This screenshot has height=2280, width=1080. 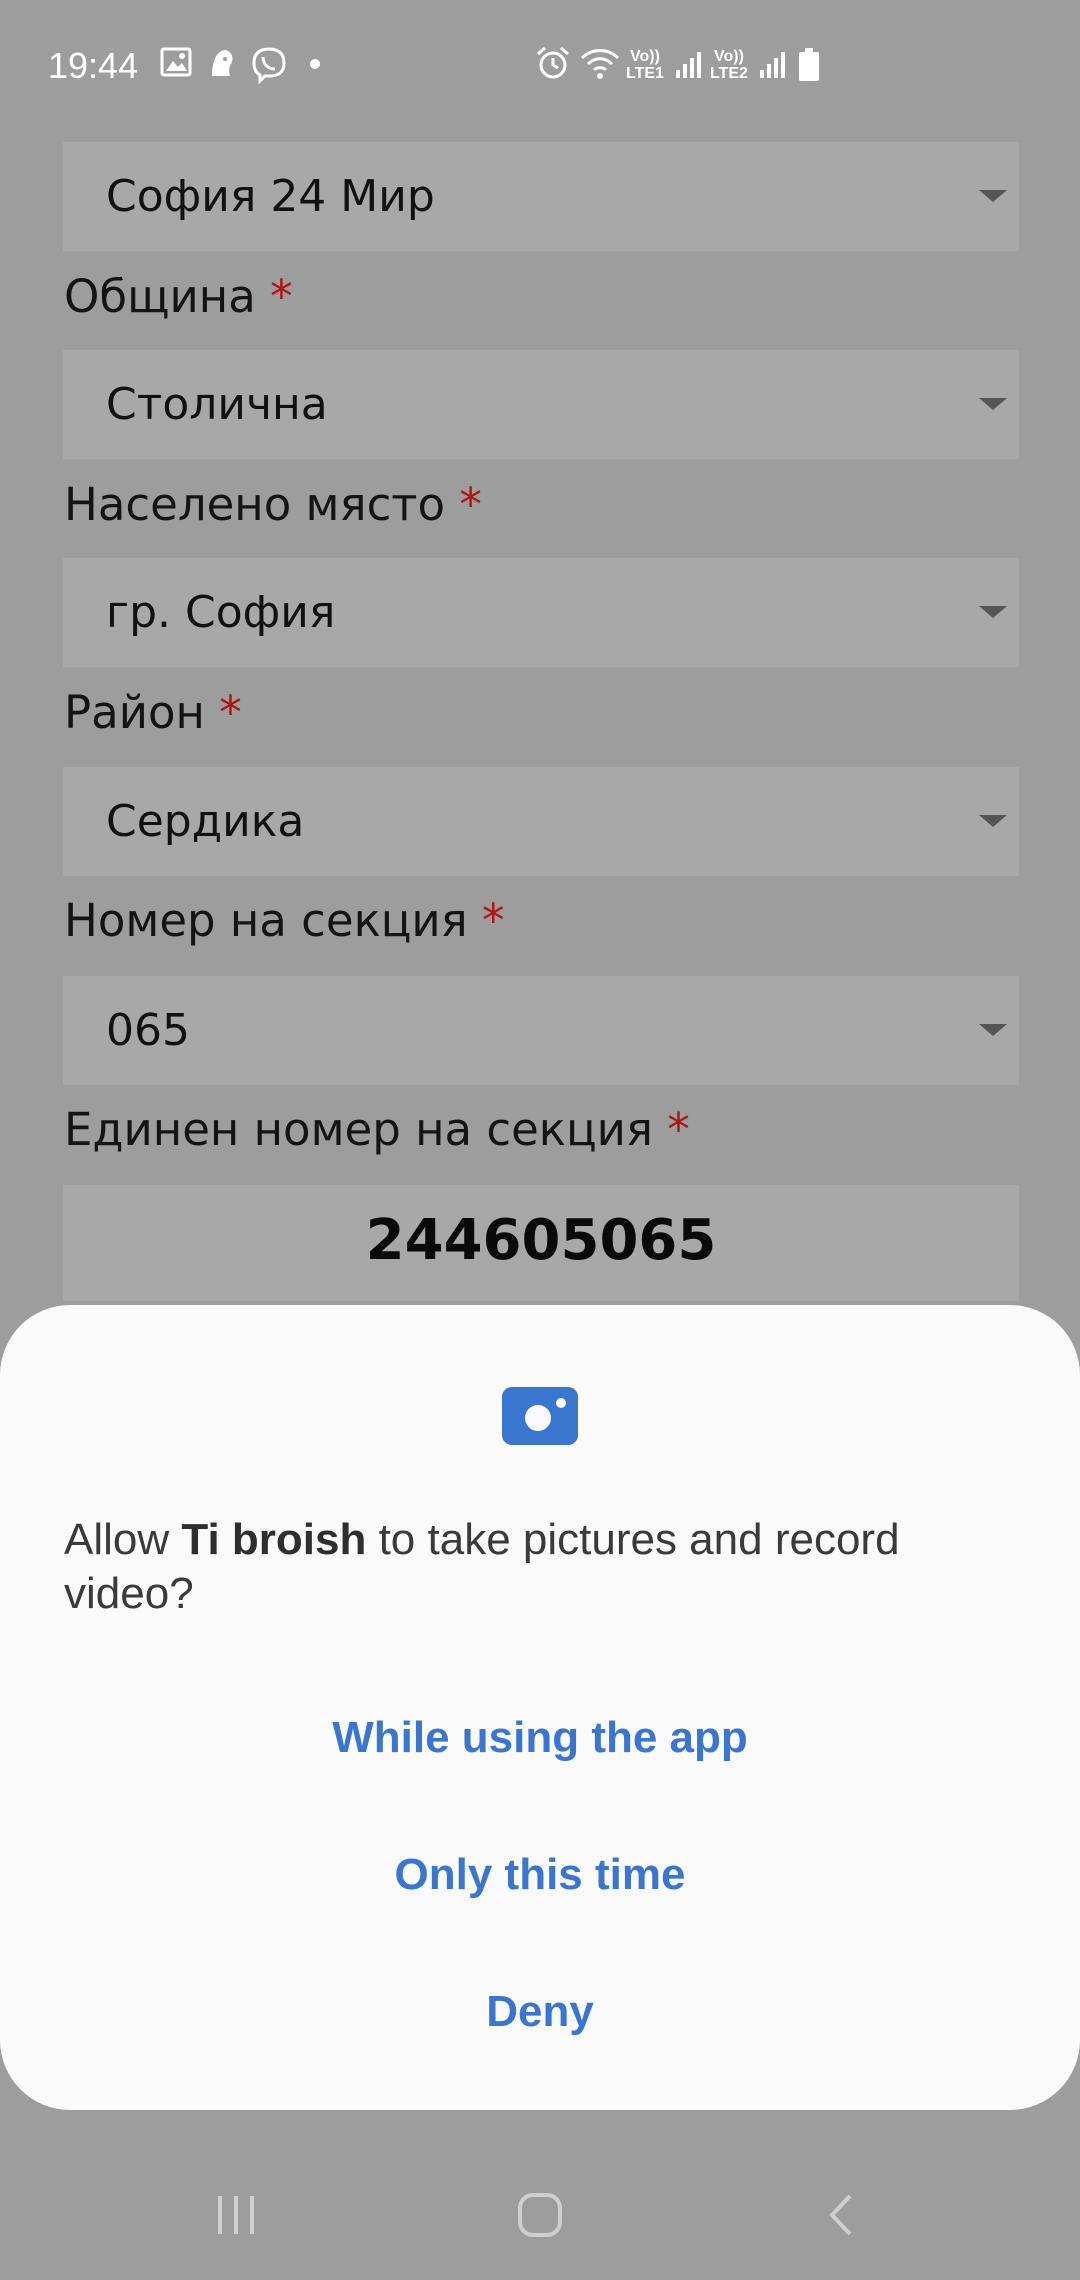 I want to click on sim2-lte-label: LTE2, so click(x=729, y=73).